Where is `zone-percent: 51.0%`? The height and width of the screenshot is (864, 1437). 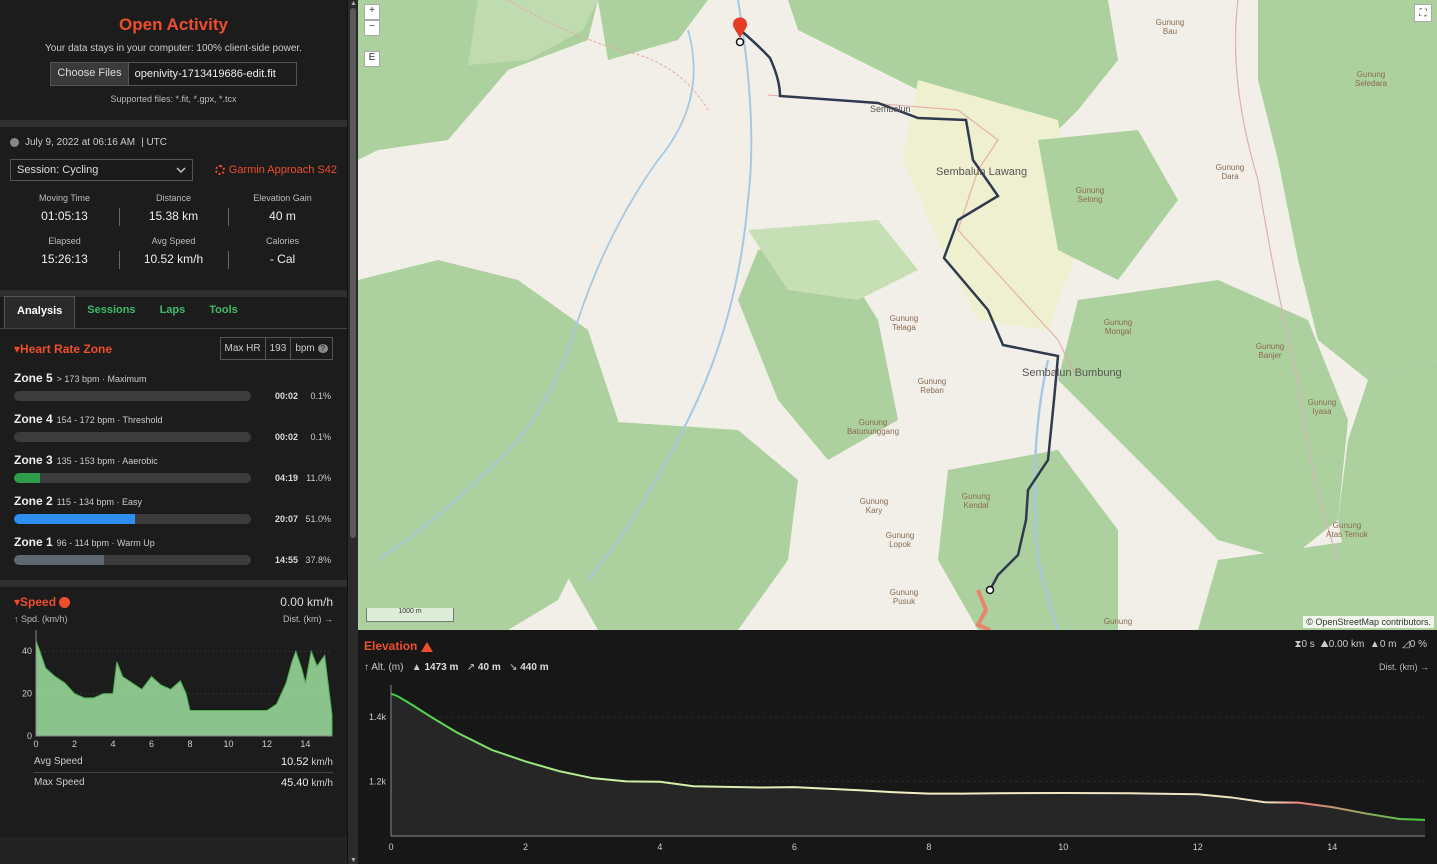 zone-percent: 51.0% is located at coordinates (318, 519).